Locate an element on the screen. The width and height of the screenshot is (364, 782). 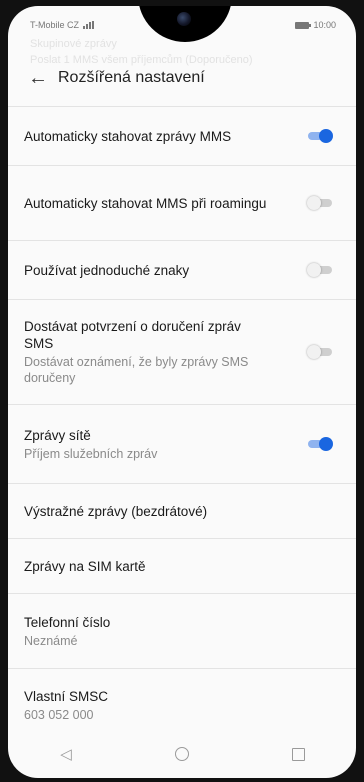
page-title: Rozšířená nastavení is located at coordinates (131, 77).